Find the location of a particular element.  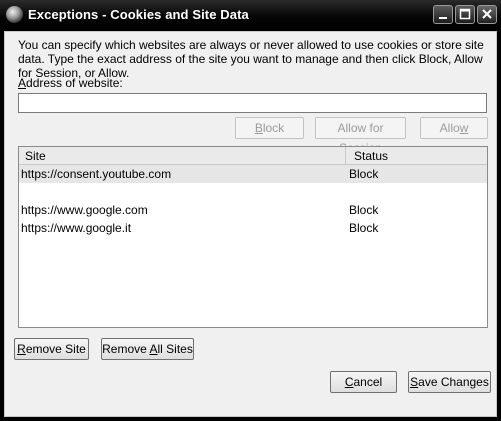

remove-all-label-pre: Remove is located at coordinates (126, 349).